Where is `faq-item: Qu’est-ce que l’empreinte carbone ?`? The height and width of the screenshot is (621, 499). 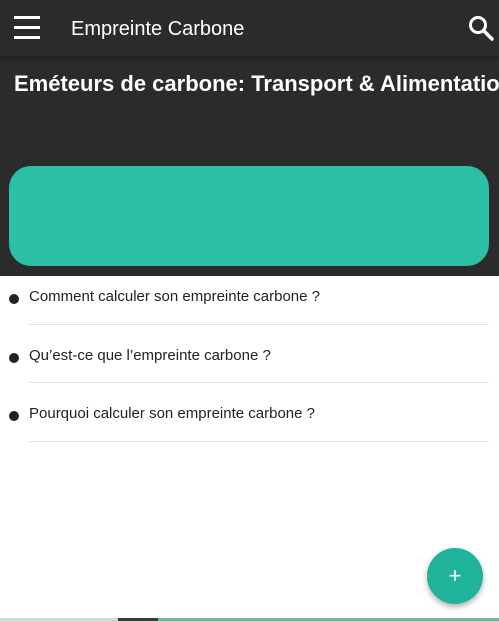 faq-item: Qu’est-ce que l’empreinte carbone ? is located at coordinates (249, 364).